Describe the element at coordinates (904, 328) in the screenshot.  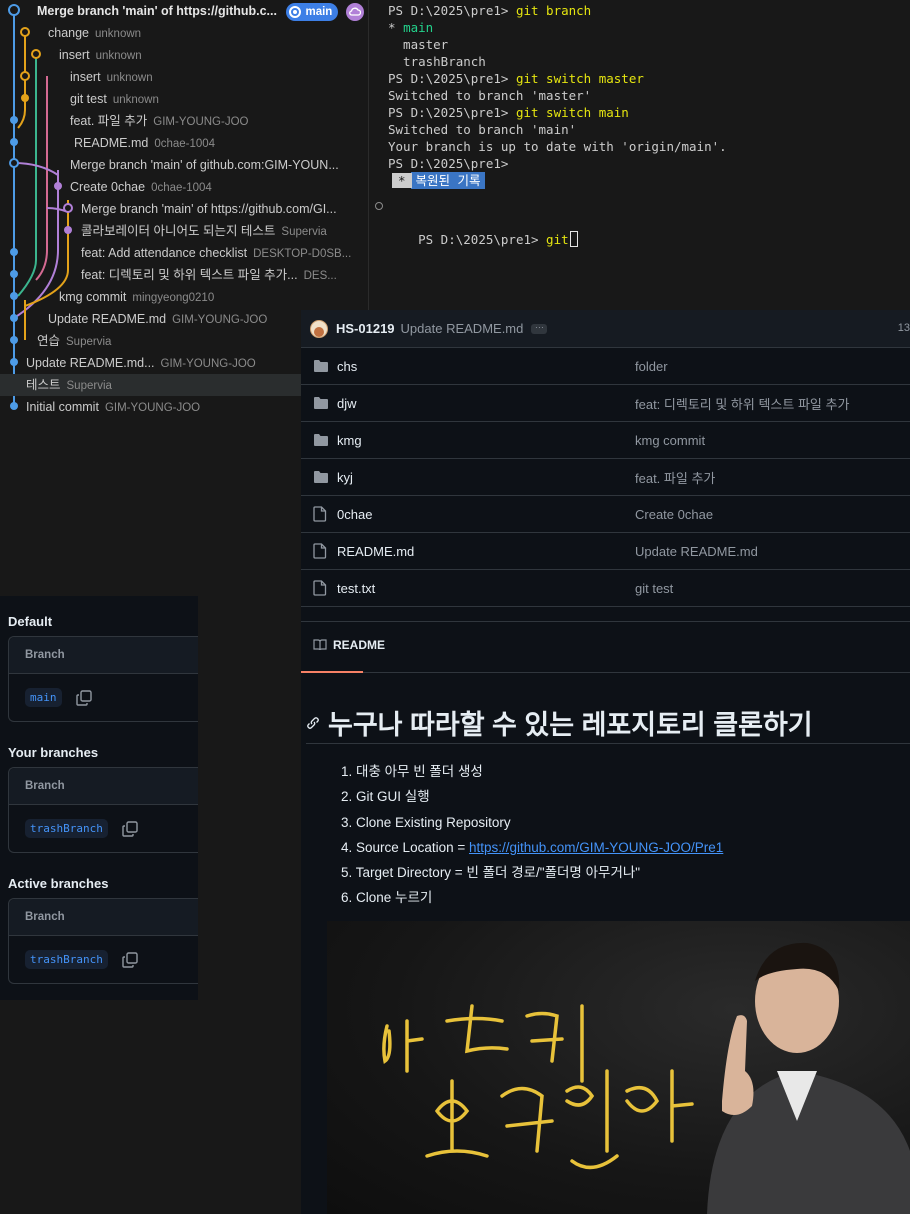
I see `commit-count: 13` at that location.